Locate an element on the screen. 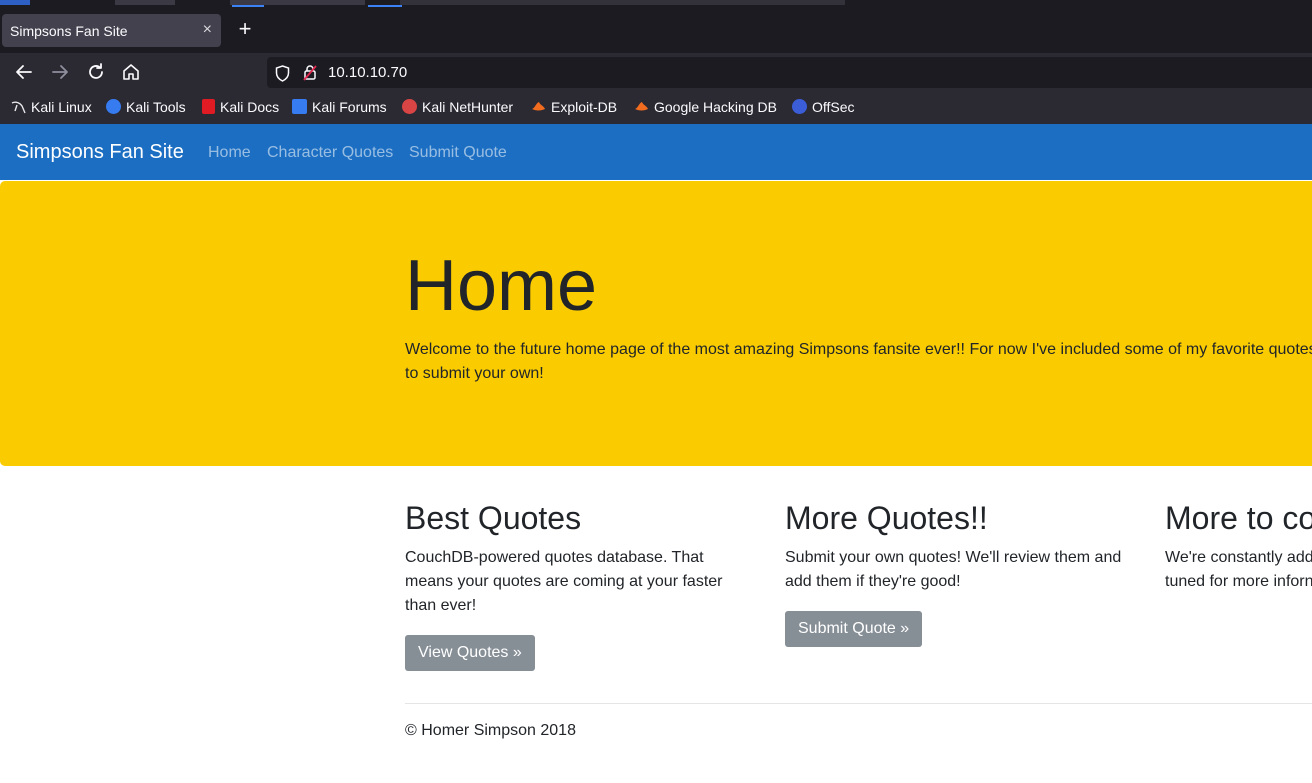  bookmark-offsec: OffSec is located at coordinates (823, 108).